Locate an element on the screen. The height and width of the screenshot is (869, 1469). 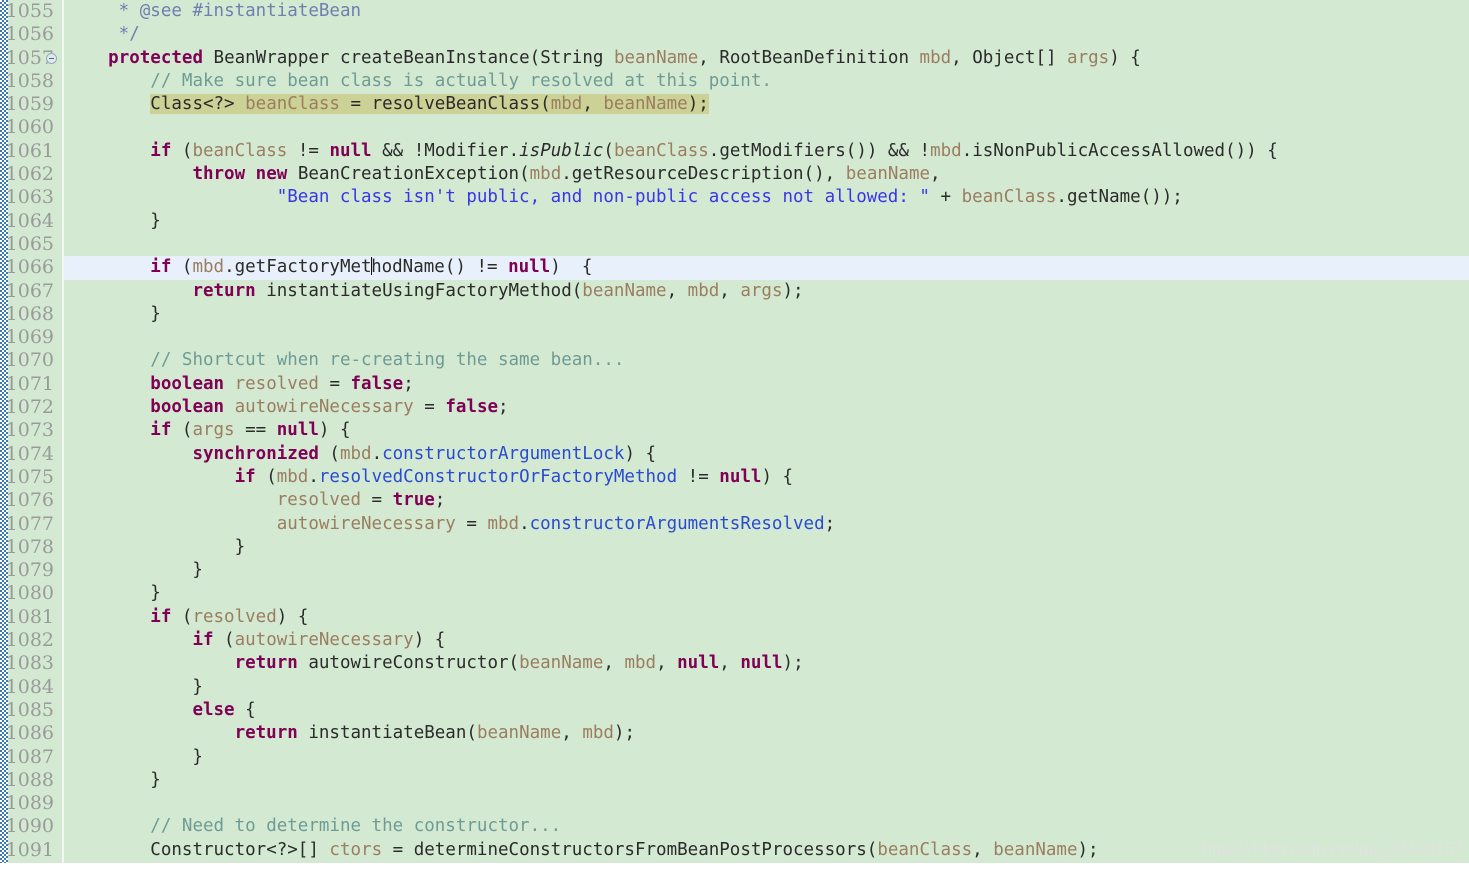
code-line: 1056 */ is located at coordinates (734, 34).